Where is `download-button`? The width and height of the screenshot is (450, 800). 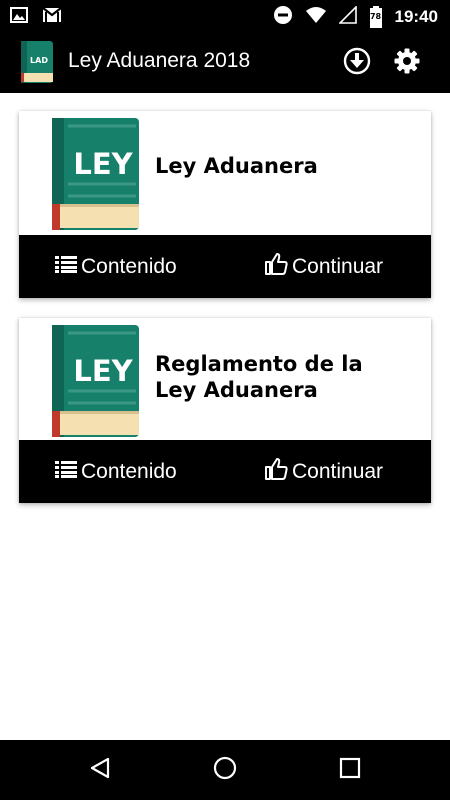 download-button is located at coordinates (357, 63).